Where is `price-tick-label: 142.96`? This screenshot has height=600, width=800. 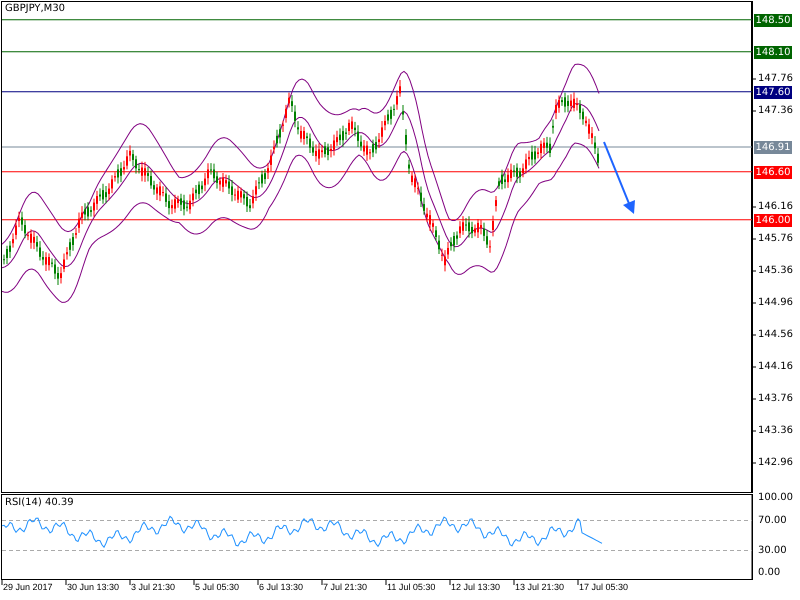 price-tick-label: 142.96 is located at coordinates (775, 463).